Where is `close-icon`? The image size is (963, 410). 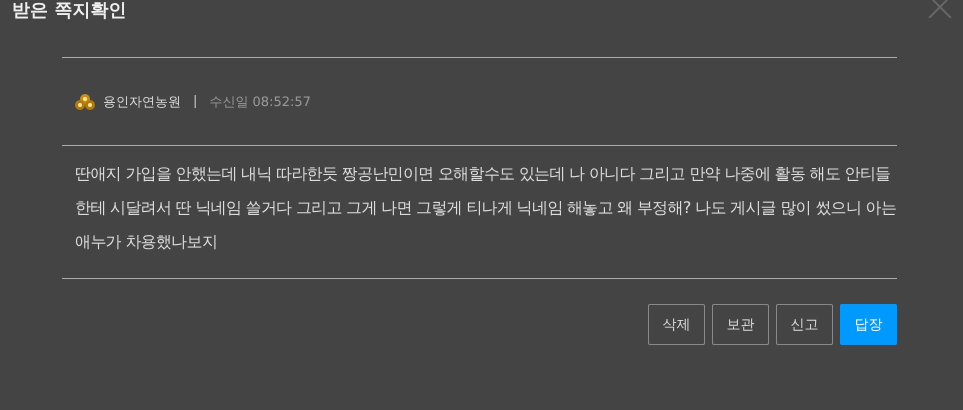
close-icon is located at coordinates (940, 9).